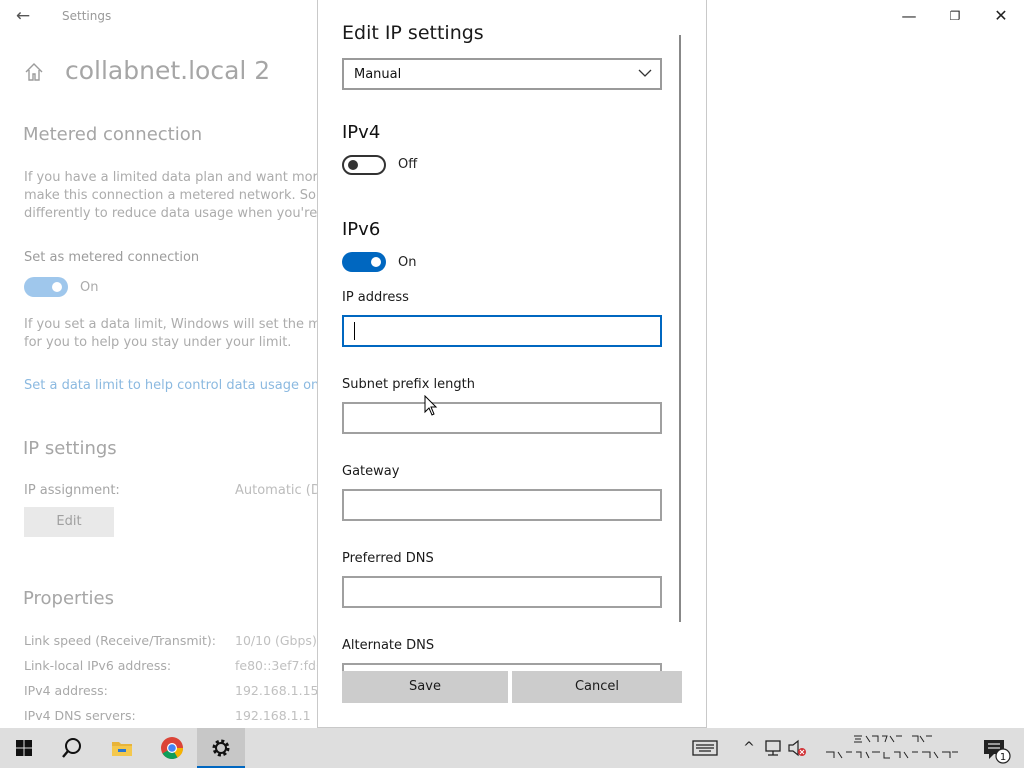 This screenshot has width=1024, height=768. I want to click on metered-toggle-state: On, so click(89, 287).